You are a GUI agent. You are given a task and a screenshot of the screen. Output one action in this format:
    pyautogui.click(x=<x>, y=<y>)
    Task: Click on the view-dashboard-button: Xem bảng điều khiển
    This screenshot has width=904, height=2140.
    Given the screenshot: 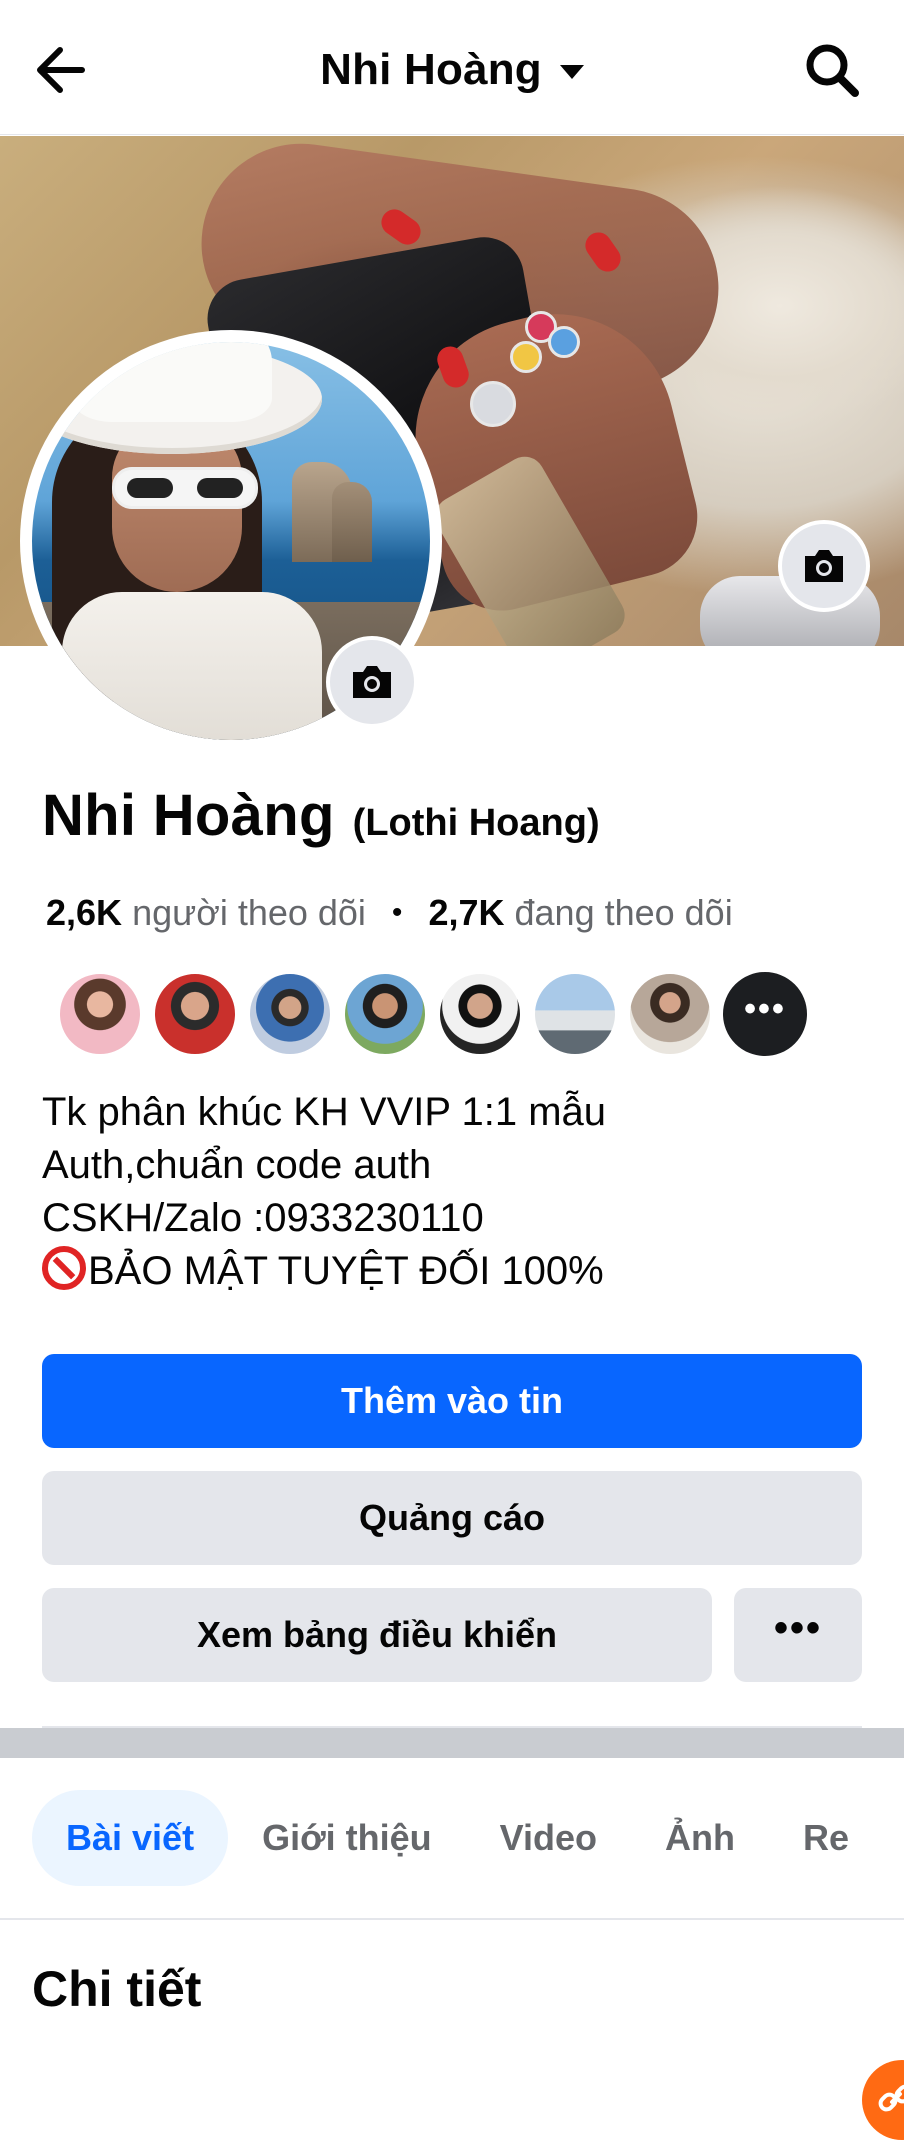 What is the action you would take?
    pyautogui.click(x=377, y=1635)
    